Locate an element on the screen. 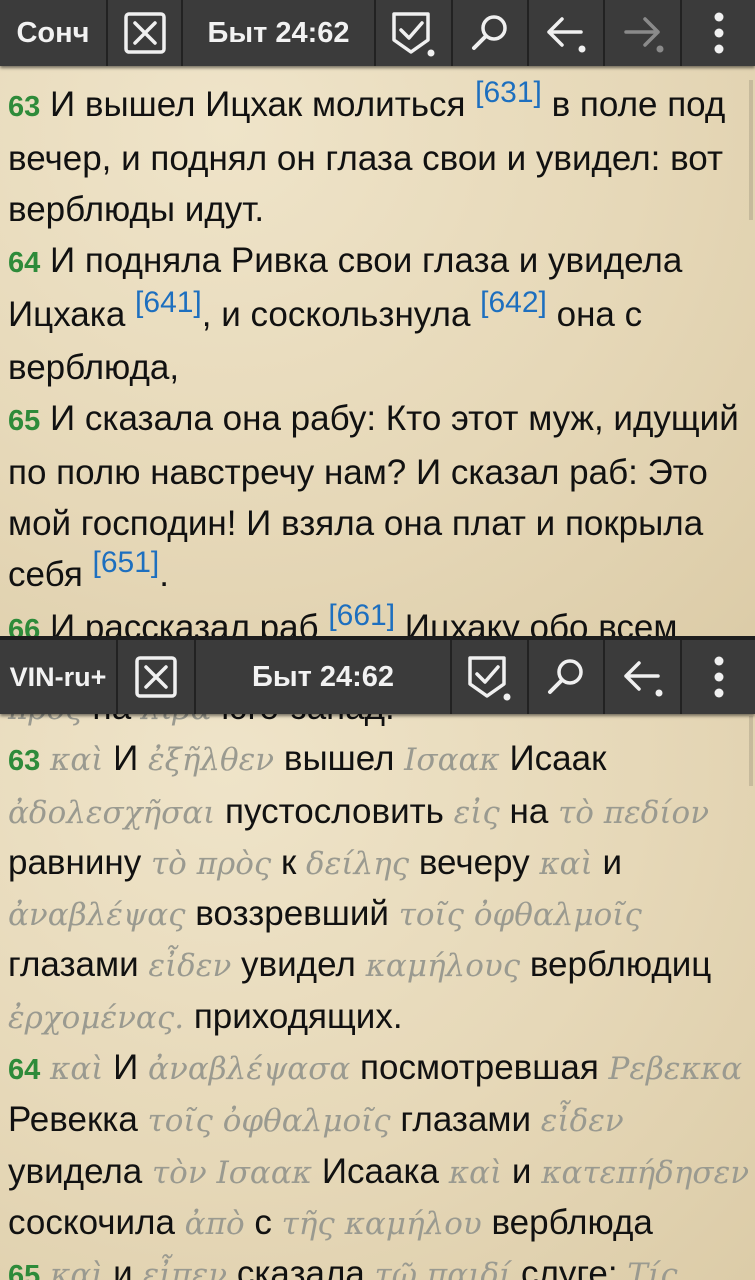 The image size is (755, 1280). russian-word: с is located at coordinates (263, 1222).